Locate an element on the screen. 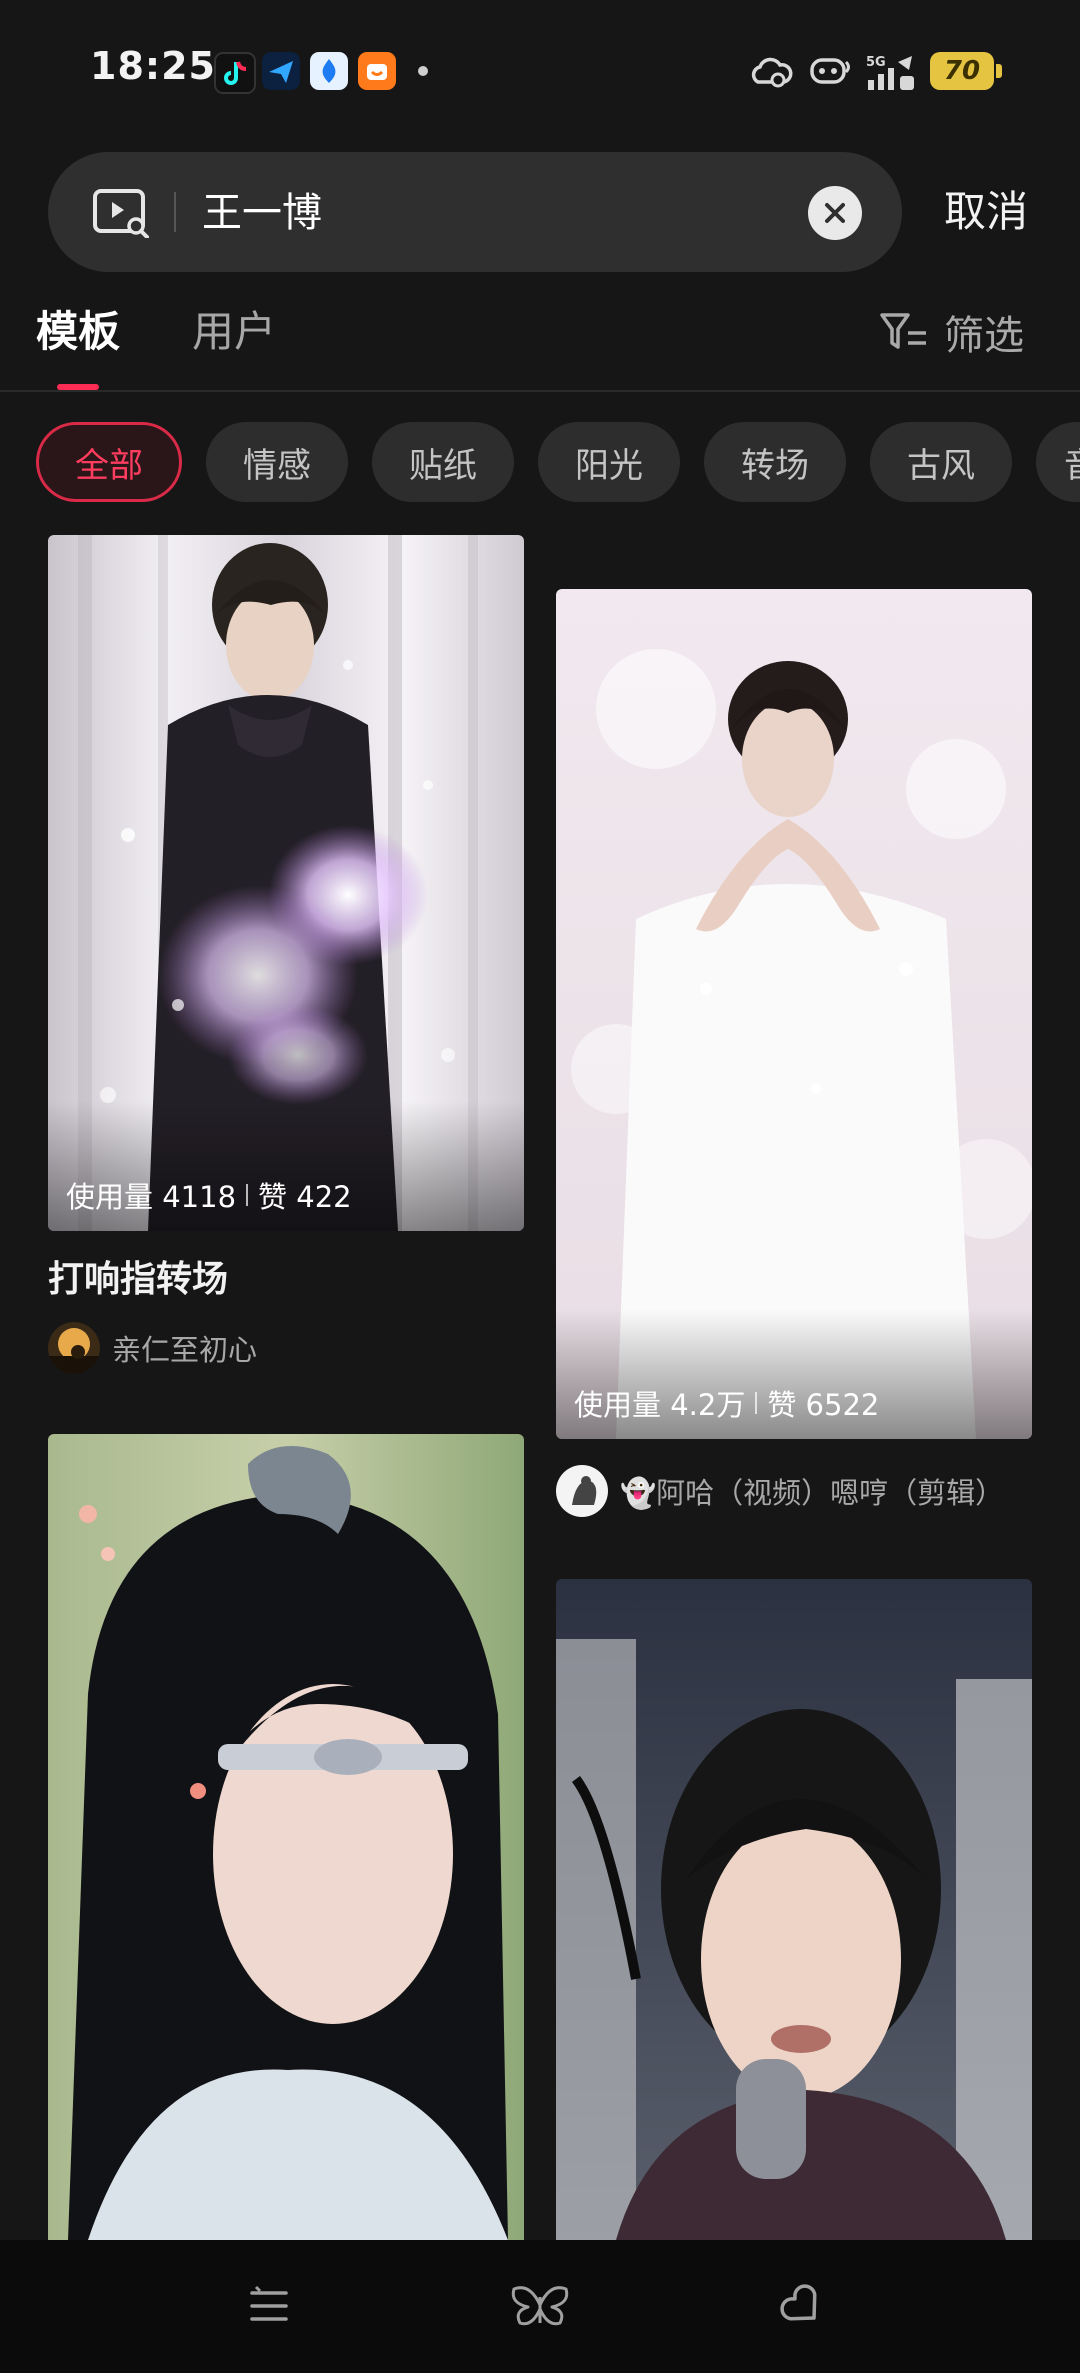  card-stats: 使用量 4118 赞 422 is located at coordinates (209, 1195).